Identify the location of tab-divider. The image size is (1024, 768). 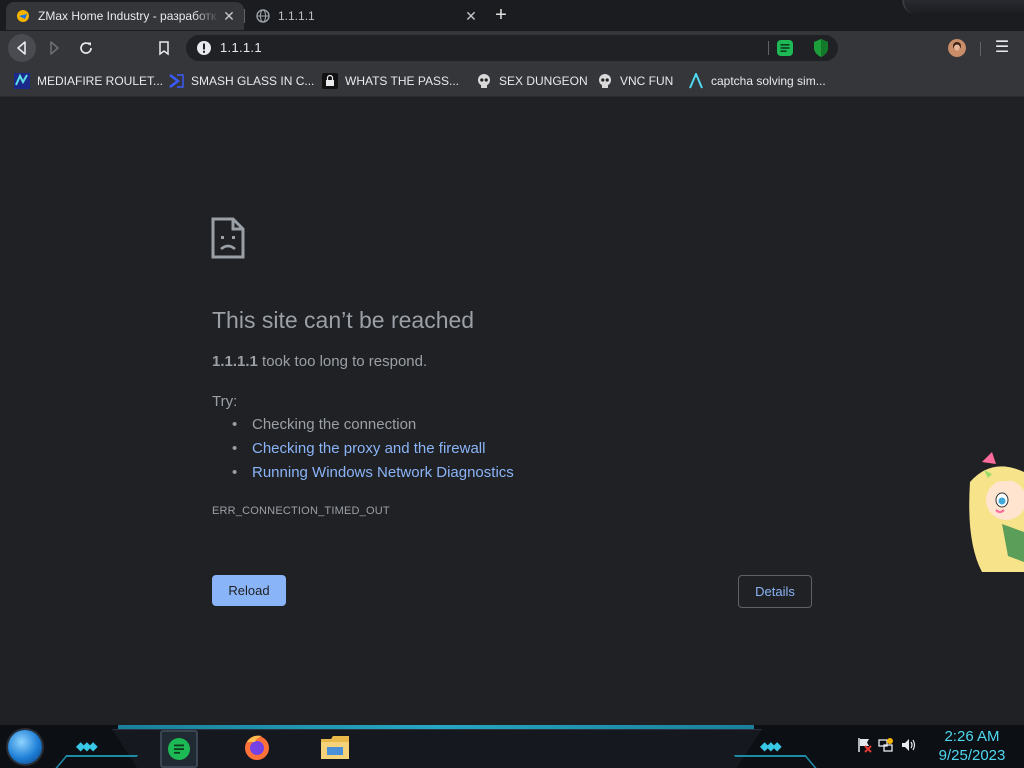
(244, 16).